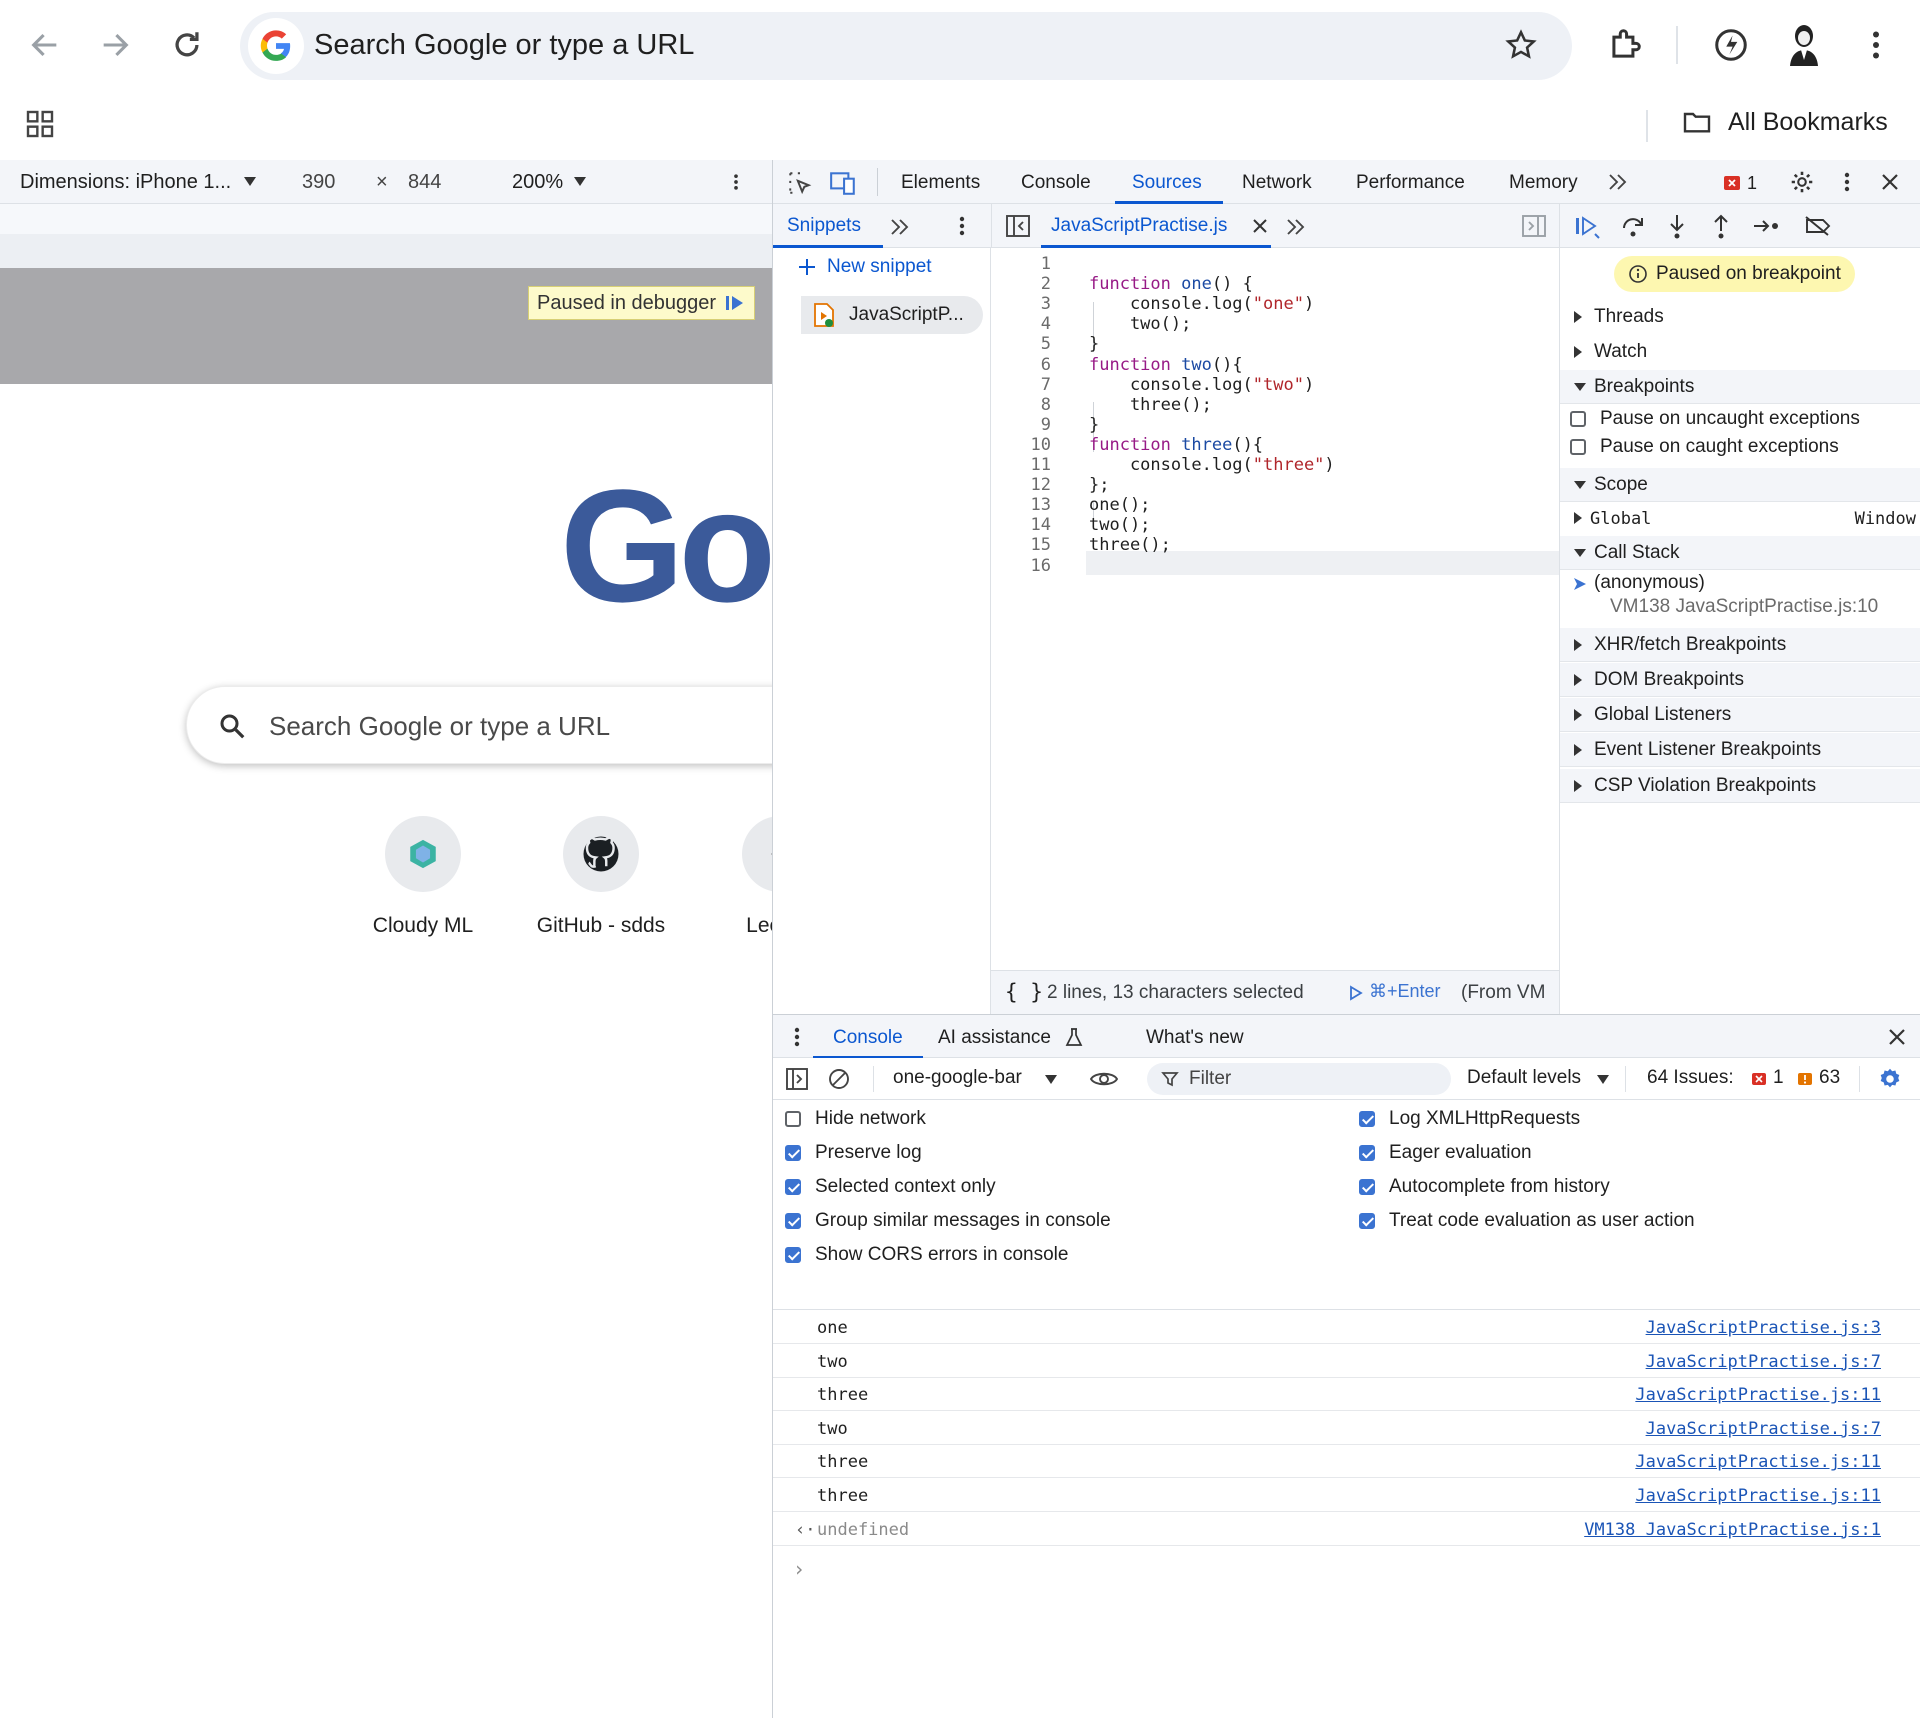 The width and height of the screenshot is (1920, 1718). Describe the element at coordinates (1704, 447) in the screenshot. I see `pause-caught-option: Pause on caught exceptions` at that location.